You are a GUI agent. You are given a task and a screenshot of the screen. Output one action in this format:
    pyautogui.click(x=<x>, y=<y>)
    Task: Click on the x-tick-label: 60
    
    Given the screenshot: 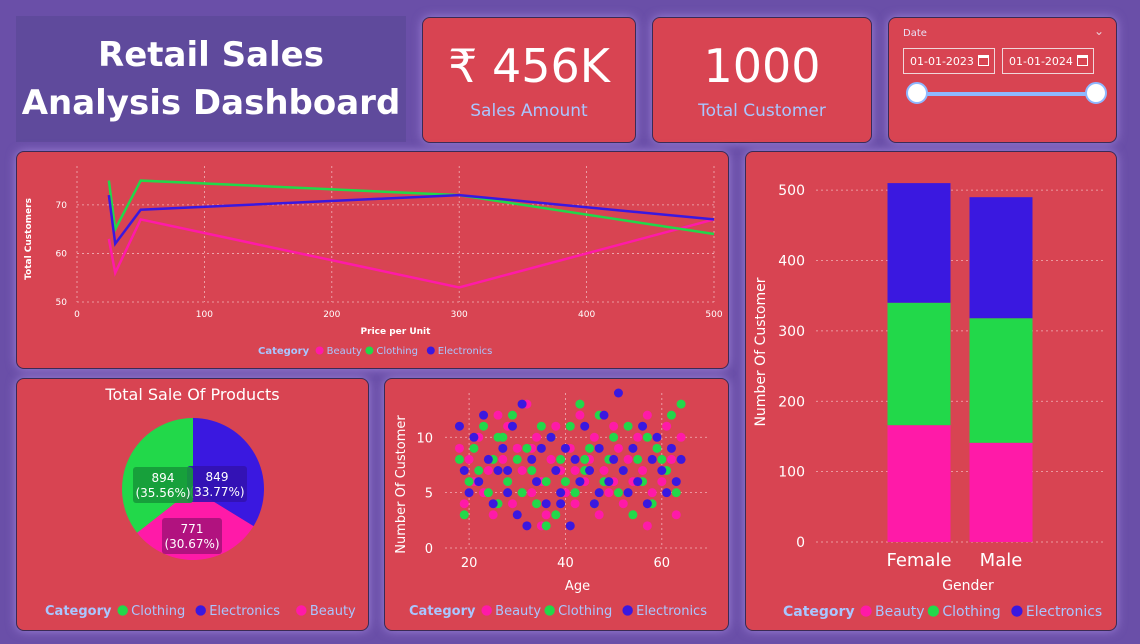 What is the action you would take?
    pyautogui.click(x=662, y=563)
    